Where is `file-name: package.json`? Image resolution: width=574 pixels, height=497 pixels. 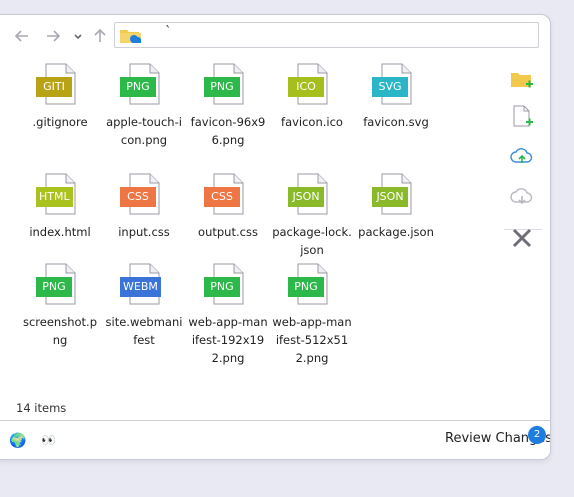 file-name: package.json is located at coordinates (396, 232).